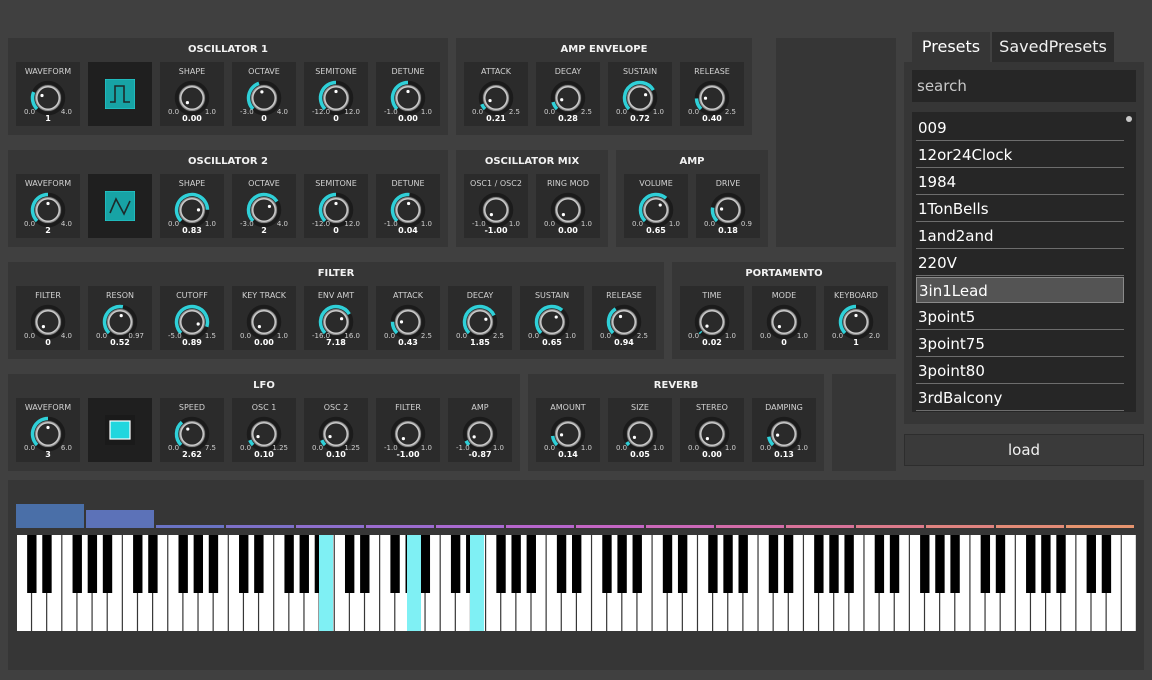  I want to click on knob-cutoff: CUTOFF -5.0 1.5 0.89, so click(192, 318).